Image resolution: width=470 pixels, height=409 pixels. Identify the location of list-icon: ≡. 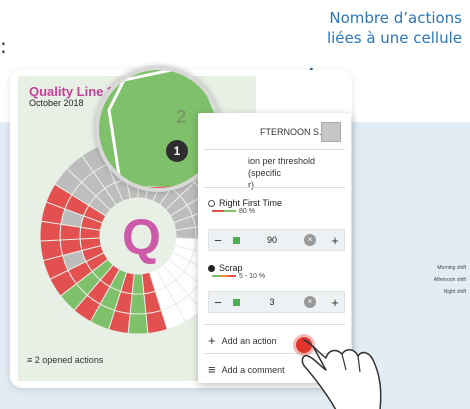
(31, 360).